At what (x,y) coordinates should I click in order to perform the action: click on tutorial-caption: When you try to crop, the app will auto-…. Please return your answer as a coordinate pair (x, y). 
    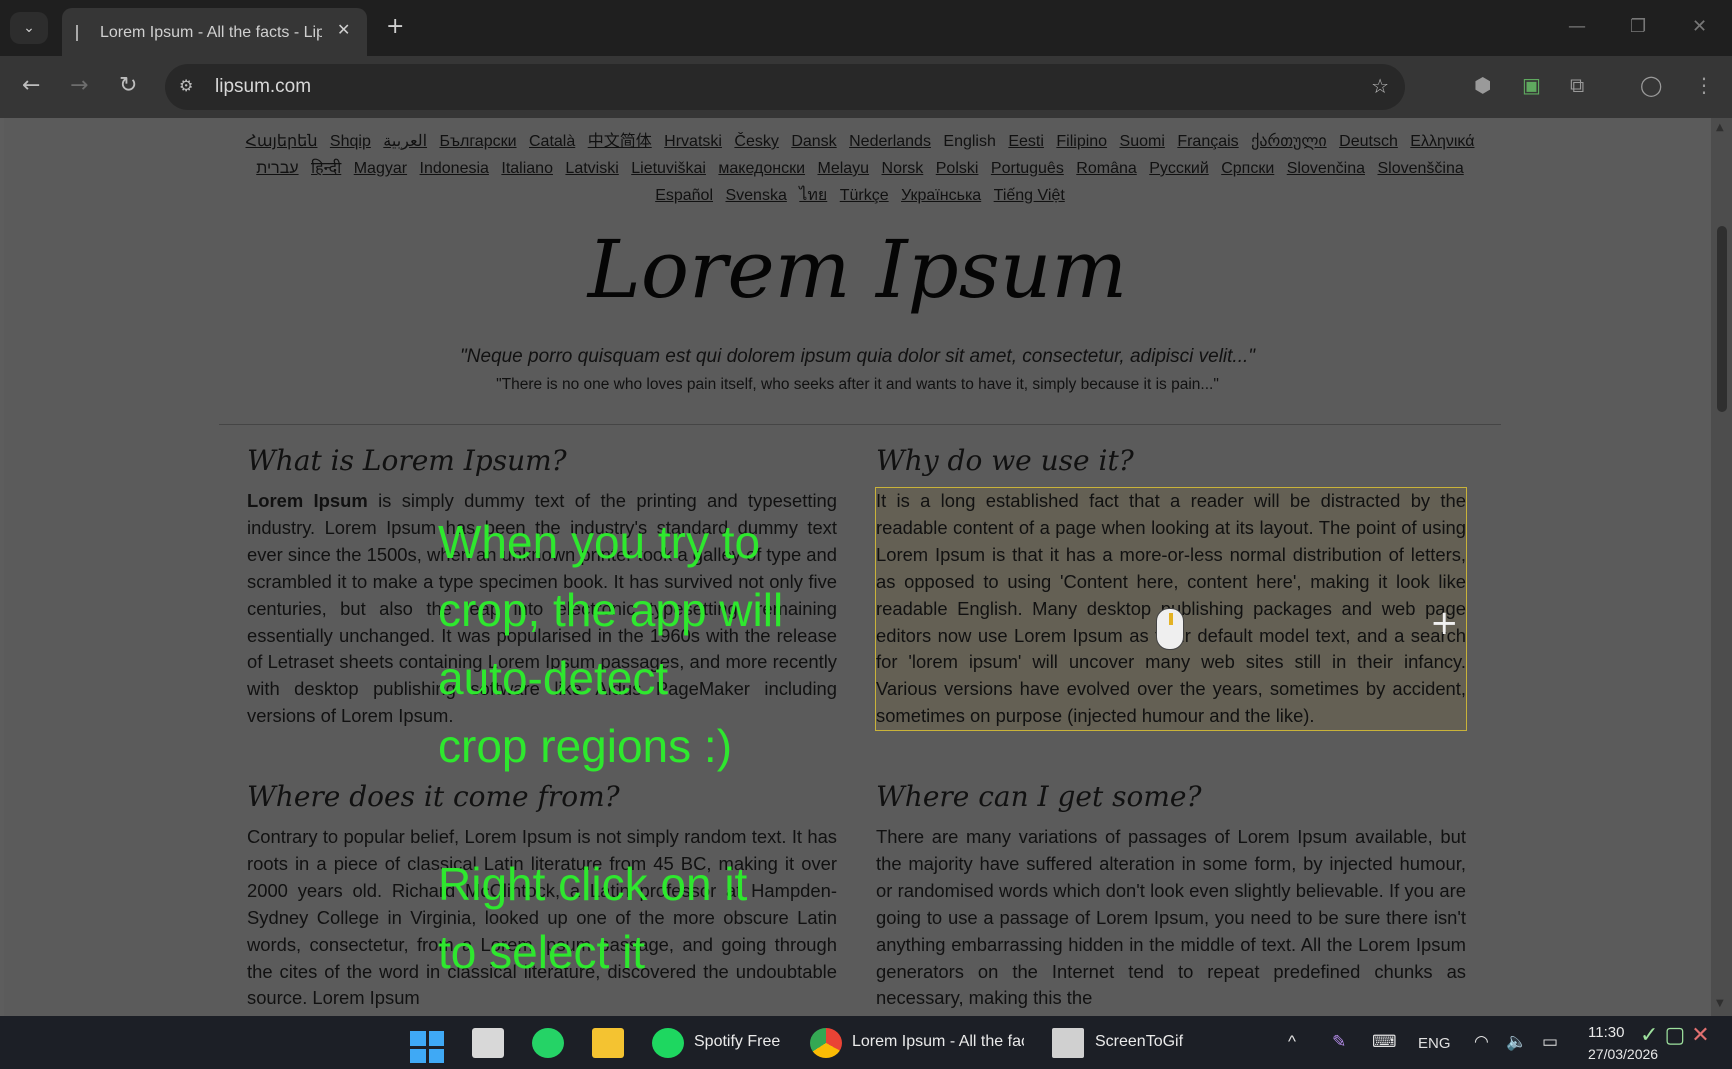
    Looking at the image, I should click on (611, 644).